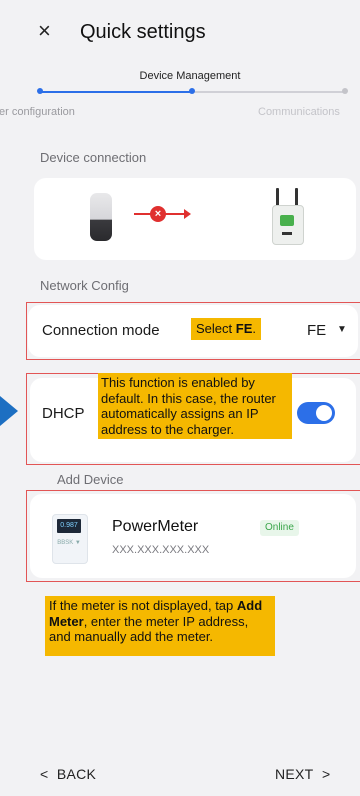 This screenshot has height=796, width=360. Describe the element at coordinates (326, 774) in the screenshot. I see `chevron-right-icon: >` at that location.